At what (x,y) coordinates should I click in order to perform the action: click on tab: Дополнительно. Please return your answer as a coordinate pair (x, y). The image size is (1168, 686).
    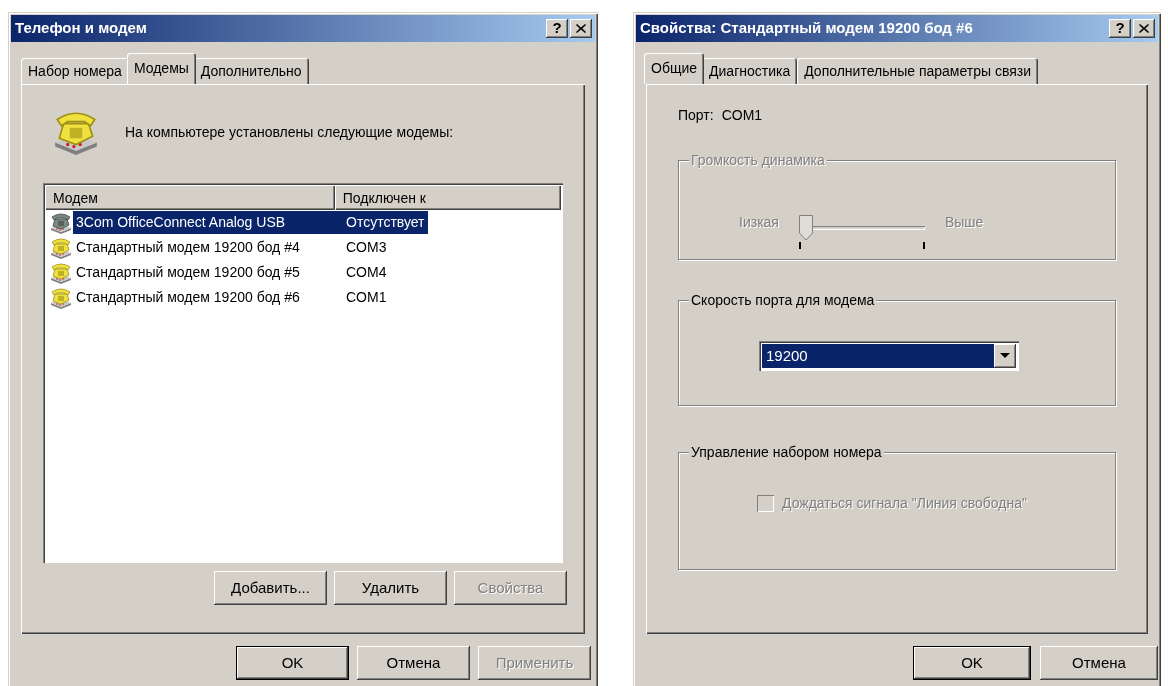
    Looking at the image, I should click on (251, 71).